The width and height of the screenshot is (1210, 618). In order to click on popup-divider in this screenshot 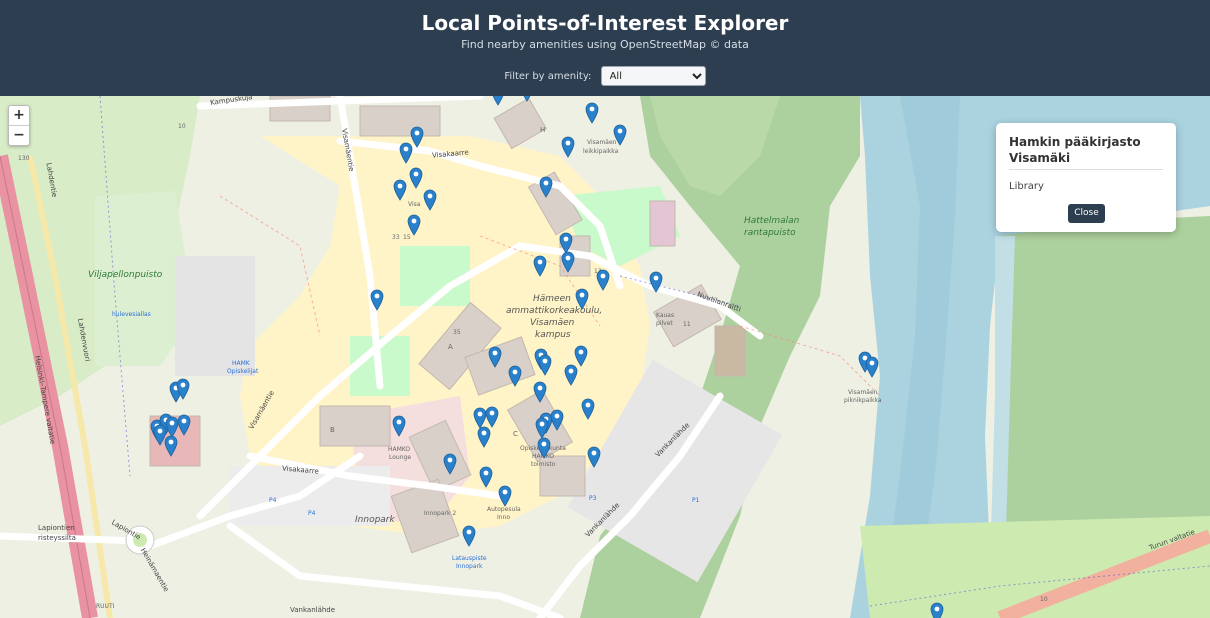, I will do `click(1086, 169)`.